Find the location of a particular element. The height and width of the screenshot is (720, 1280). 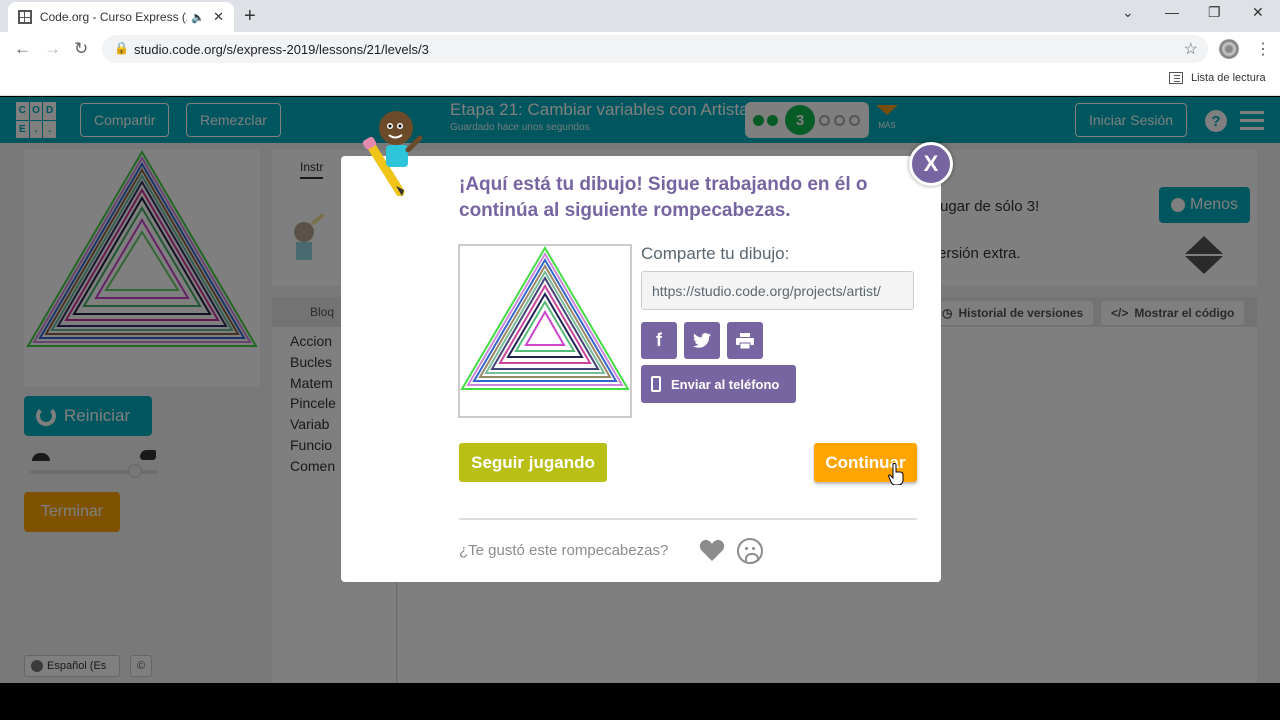

hand-cursor-icon is located at coordinates (896, 474).